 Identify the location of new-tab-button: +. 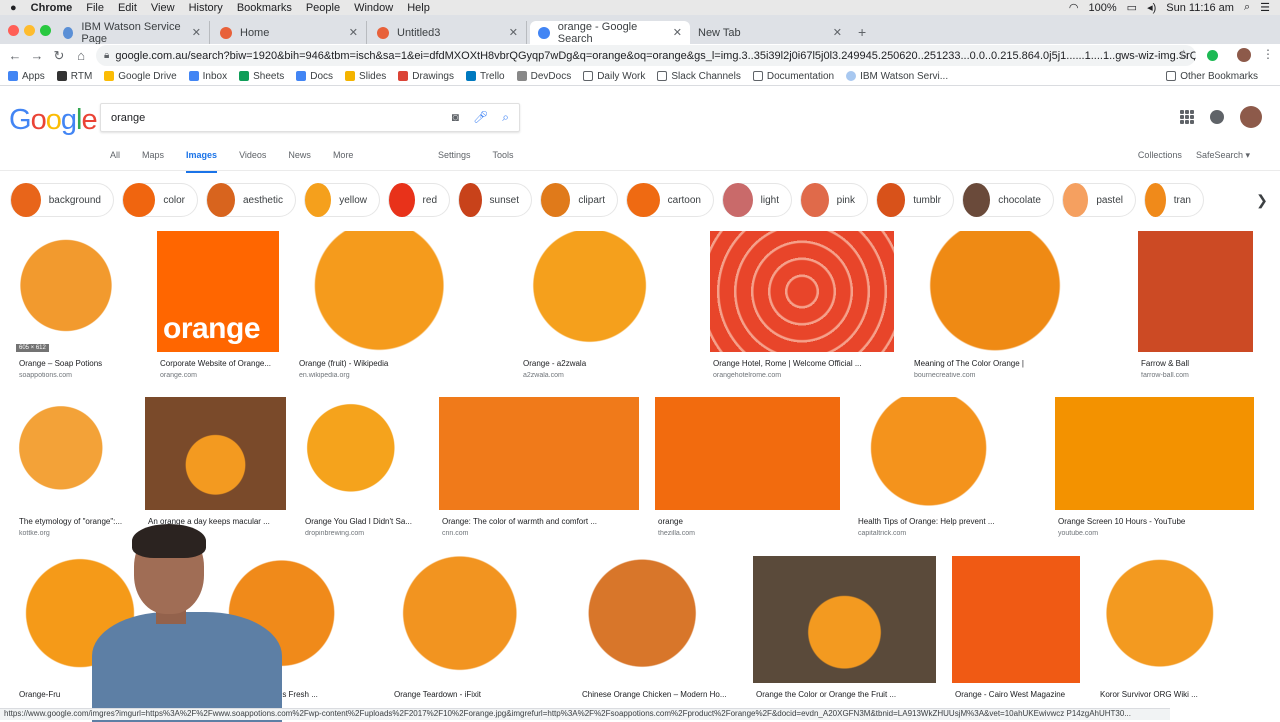
(862, 32).